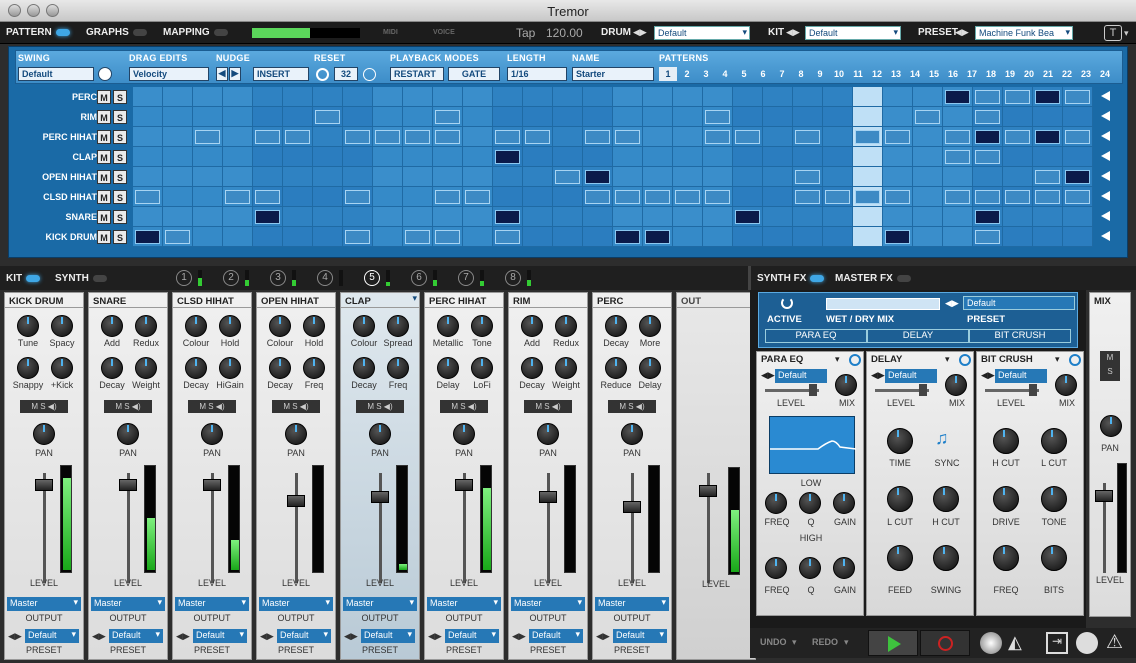  What do you see at coordinates (38, 32) in the screenshot?
I see `pattern-tab: PATTERN` at bounding box center [38, 32].